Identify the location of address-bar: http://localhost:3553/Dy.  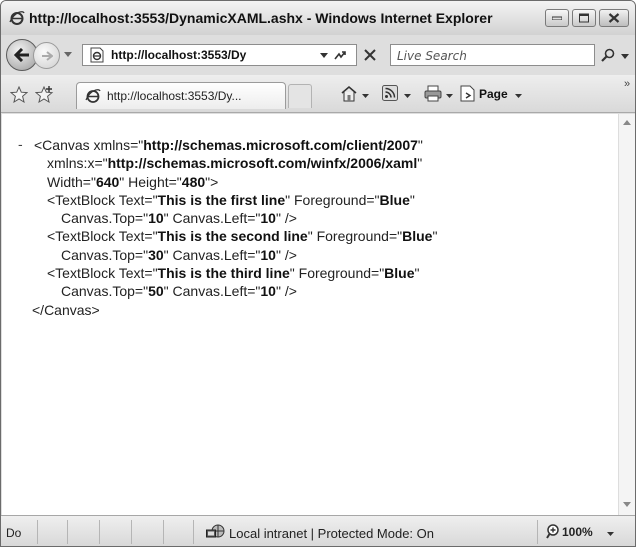
(219, 55).